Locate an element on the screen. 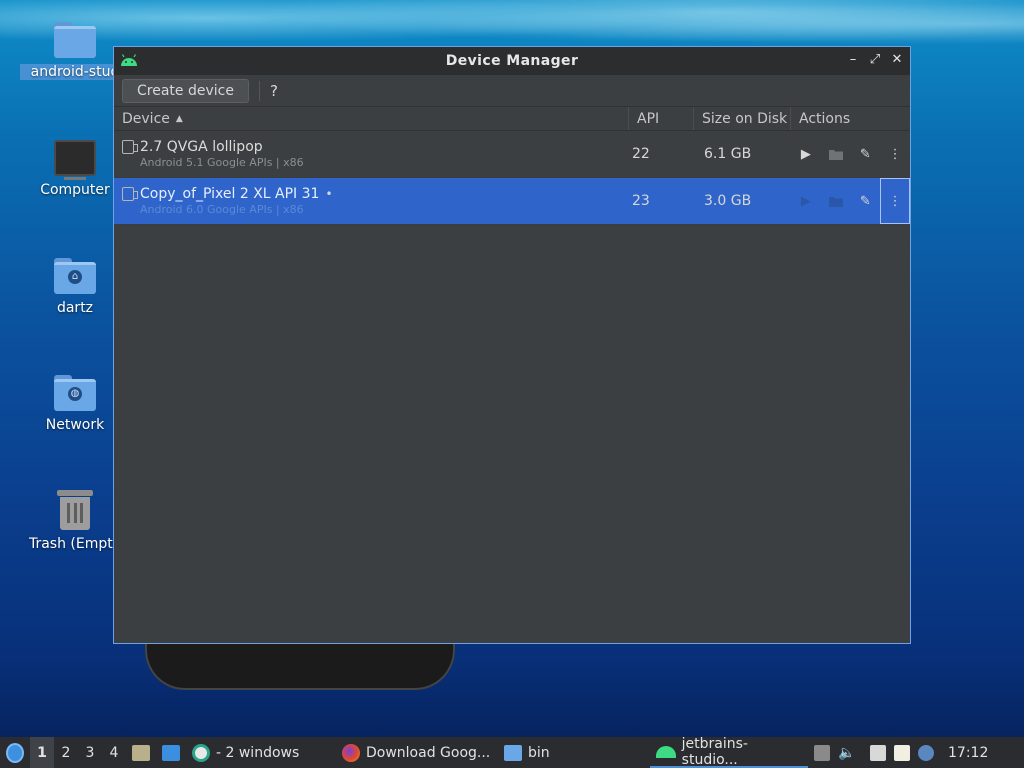 The width and height of the screenshot is (1024, 768). computer-icon is located at coordinates (75, 160).